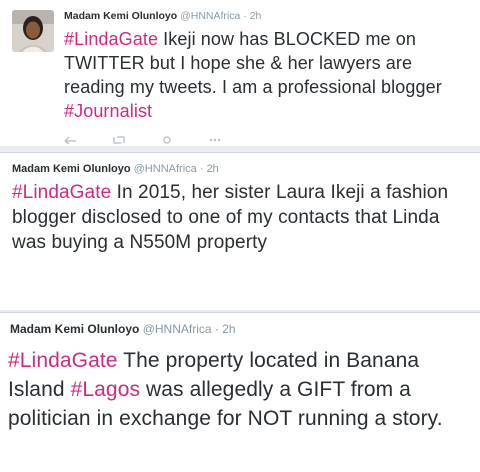 This screenshot has height=472, width=480. Describe the element at coordinates (71, 140) in the screenshot. I see `reply-icon` at that location.